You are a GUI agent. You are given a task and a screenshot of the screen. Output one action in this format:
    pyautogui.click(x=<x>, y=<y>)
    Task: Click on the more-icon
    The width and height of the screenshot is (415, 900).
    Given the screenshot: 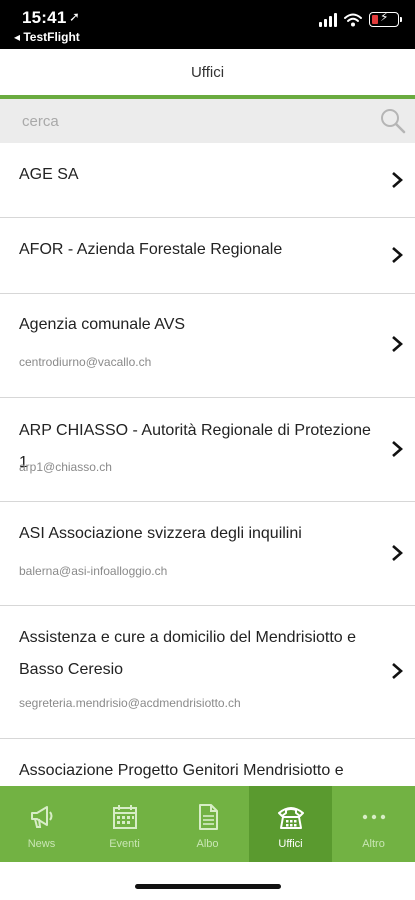 What is the action you would take?
    pyautogui.click(x=373, y=817)
    